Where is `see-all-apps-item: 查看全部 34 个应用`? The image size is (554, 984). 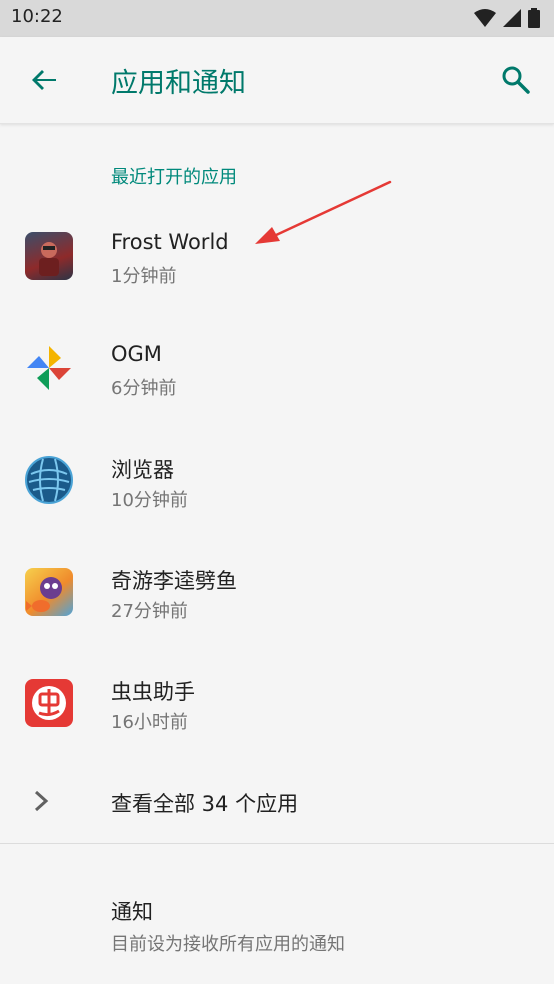 see-all-apps-item: 查看全部 34 个应用 is located at coordinates (277, 802).